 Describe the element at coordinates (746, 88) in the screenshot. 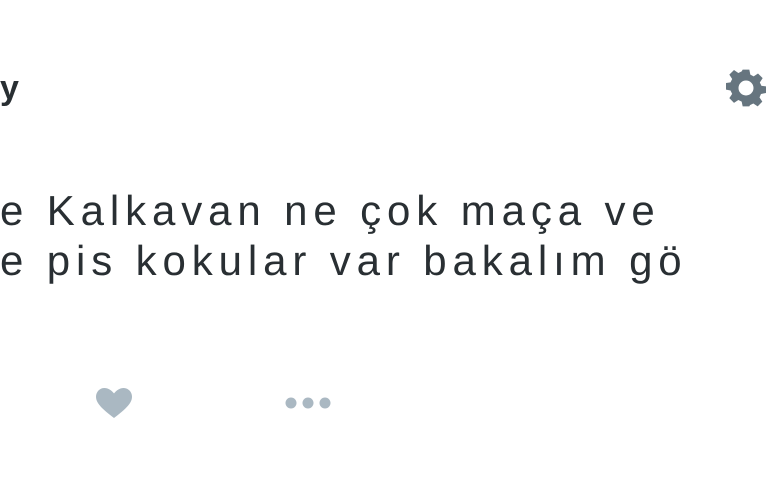

I see `settings-icon` at that location.